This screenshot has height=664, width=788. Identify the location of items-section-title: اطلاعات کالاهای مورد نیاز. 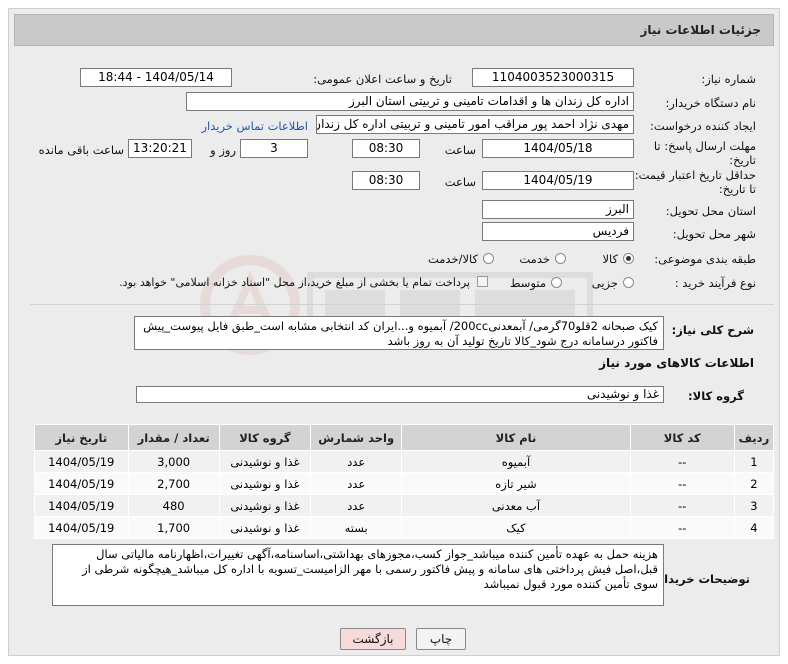
(676, 363).